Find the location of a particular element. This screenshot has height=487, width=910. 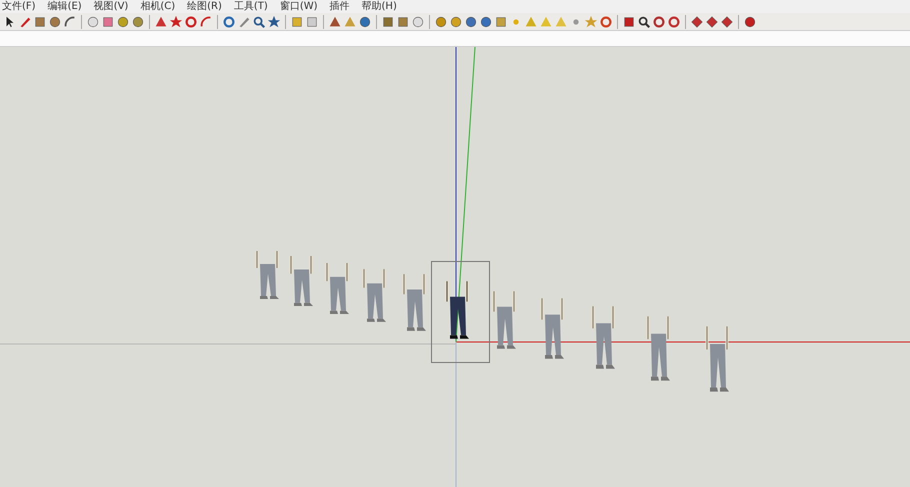

menu-item: 文件(F) is located at coordinates (19, 6).